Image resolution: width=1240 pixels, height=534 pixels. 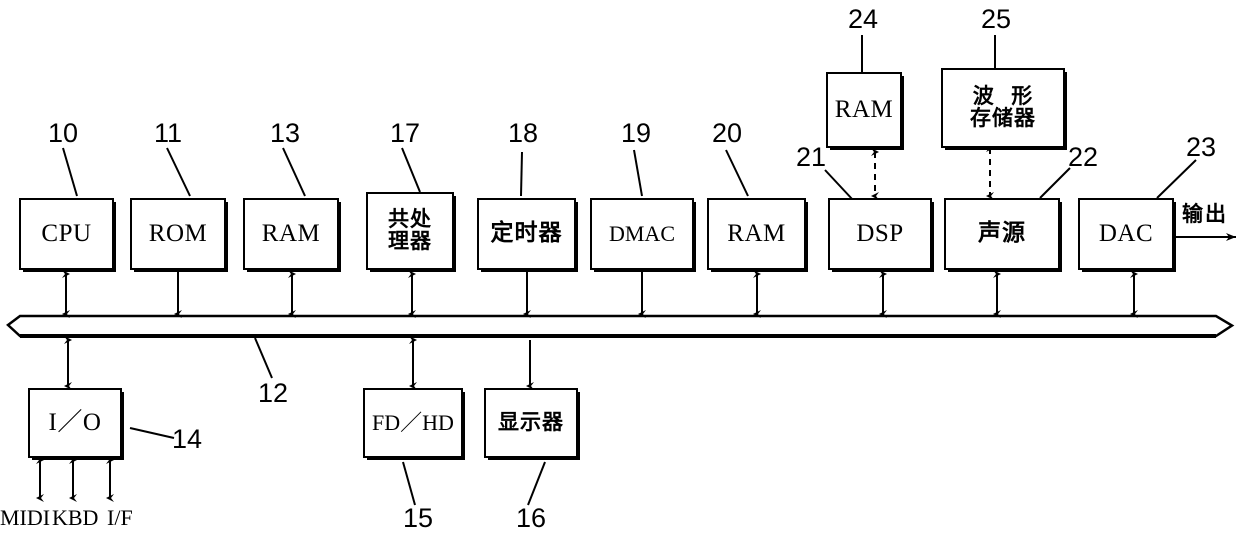 What do you see at coordinates (75, 517) in the screenshot?
I see `io-port-label-kbd: KBD` at bounding box center [75, 517].